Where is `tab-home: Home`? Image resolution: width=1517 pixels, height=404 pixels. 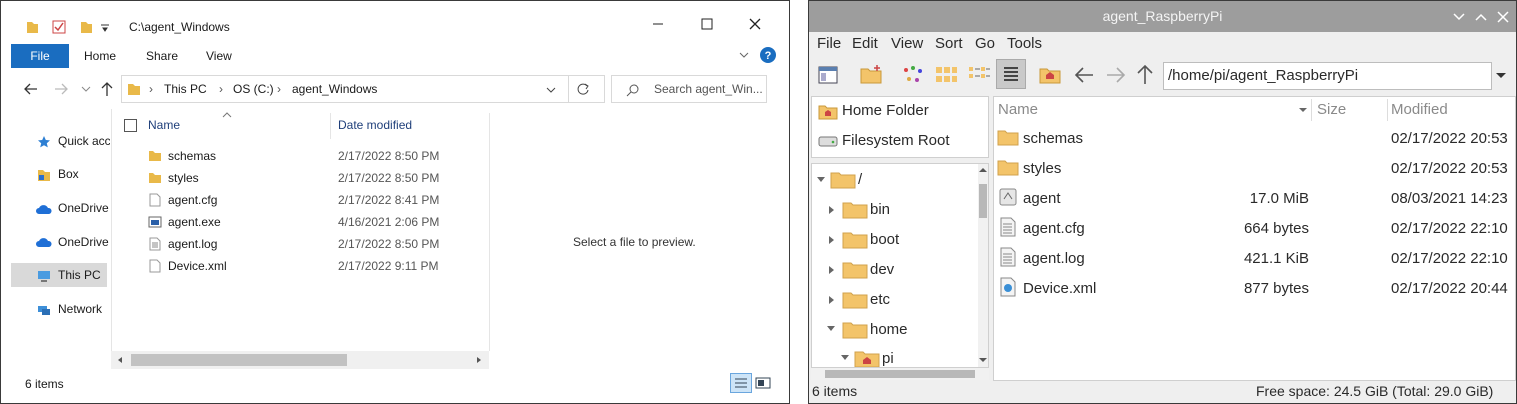 tab-home: Home is located at coordinates (100, 56).